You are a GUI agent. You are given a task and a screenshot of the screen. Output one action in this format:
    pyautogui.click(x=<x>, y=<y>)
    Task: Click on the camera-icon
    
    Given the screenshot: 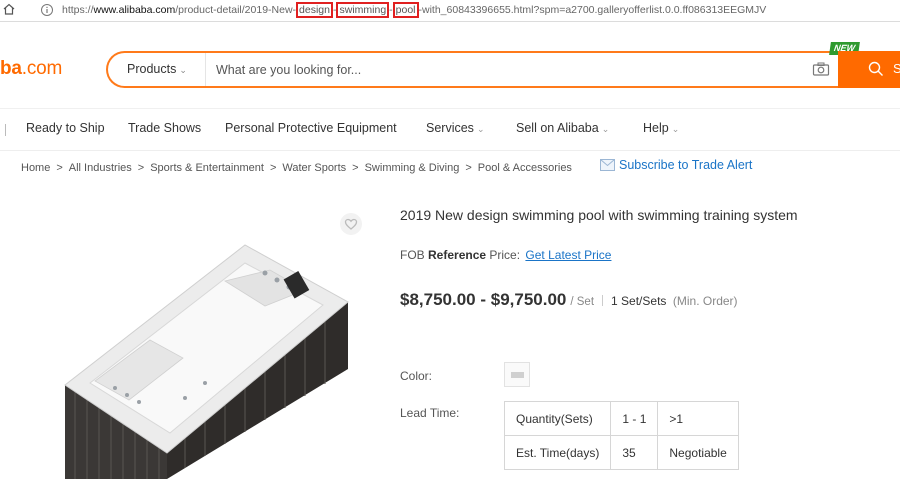 What is the action you would take?
    pyautogui.click(x=821, y=69)
    